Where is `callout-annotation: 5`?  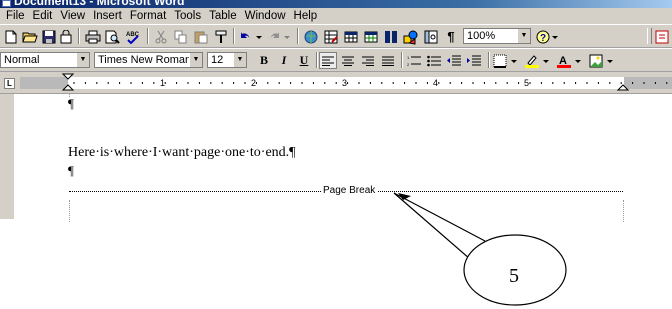
callout-annotation: 5 is located at coordinates (480, 249).